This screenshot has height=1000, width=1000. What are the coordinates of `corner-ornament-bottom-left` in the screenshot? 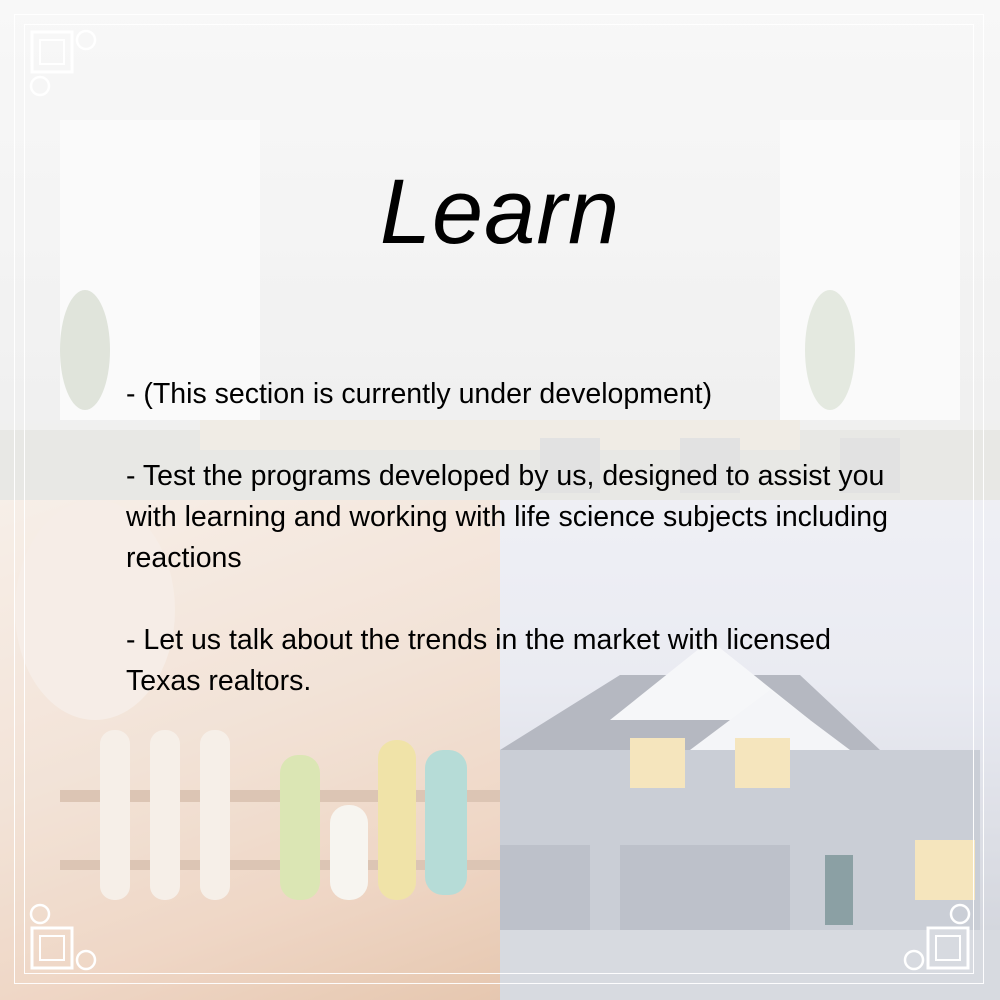 It's located at (63, 937).